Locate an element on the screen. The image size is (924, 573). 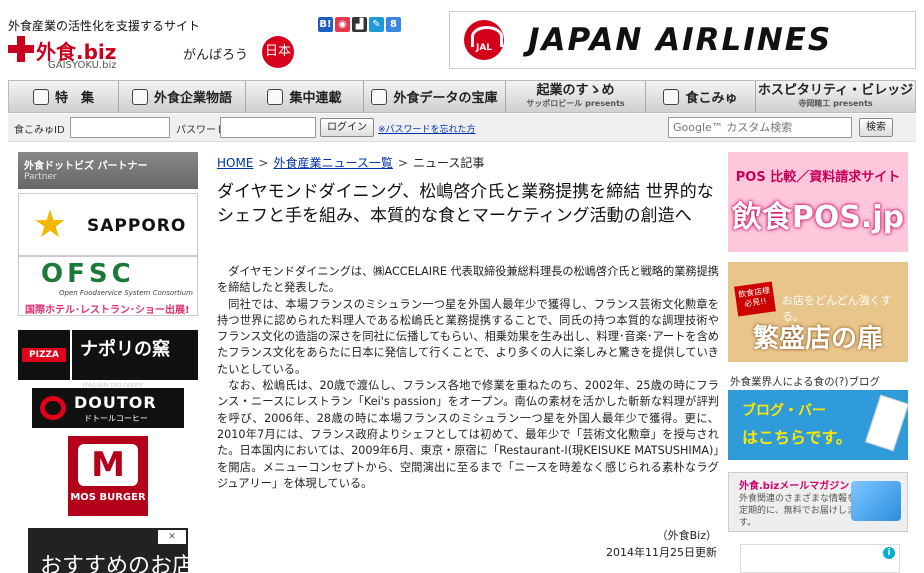
monitor-icon is located at coordinates (379, 96).